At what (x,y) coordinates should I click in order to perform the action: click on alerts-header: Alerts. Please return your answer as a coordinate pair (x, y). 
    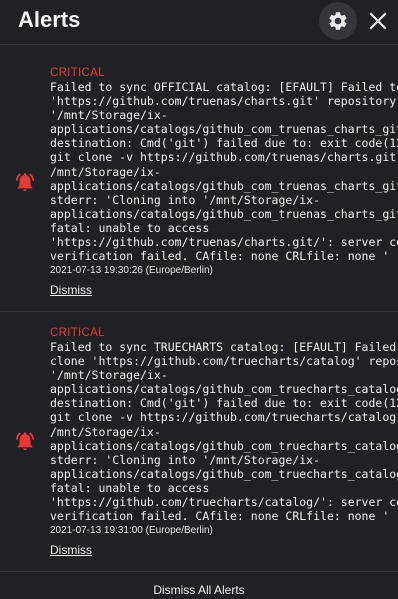
    Looking at the image, I should click on (199, 22).